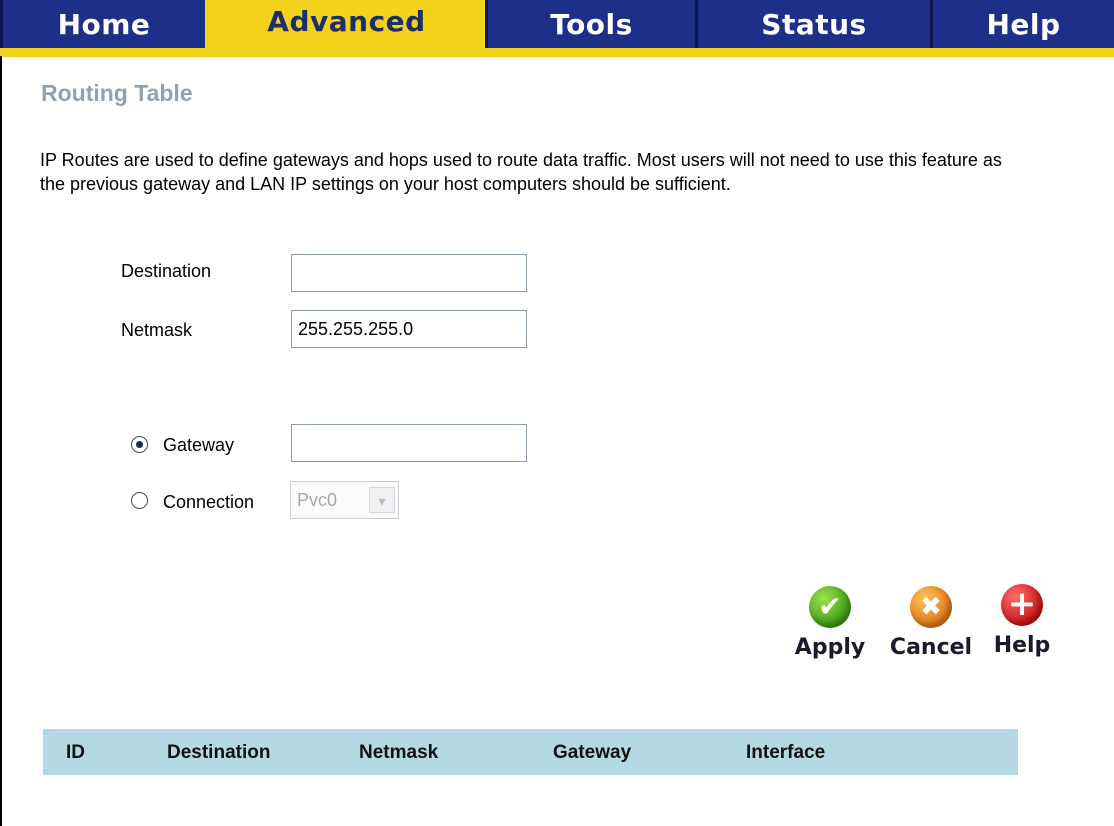 The width and height of the screenshot is (1114, 826). I want to click on destination-input, so click(409, 273).